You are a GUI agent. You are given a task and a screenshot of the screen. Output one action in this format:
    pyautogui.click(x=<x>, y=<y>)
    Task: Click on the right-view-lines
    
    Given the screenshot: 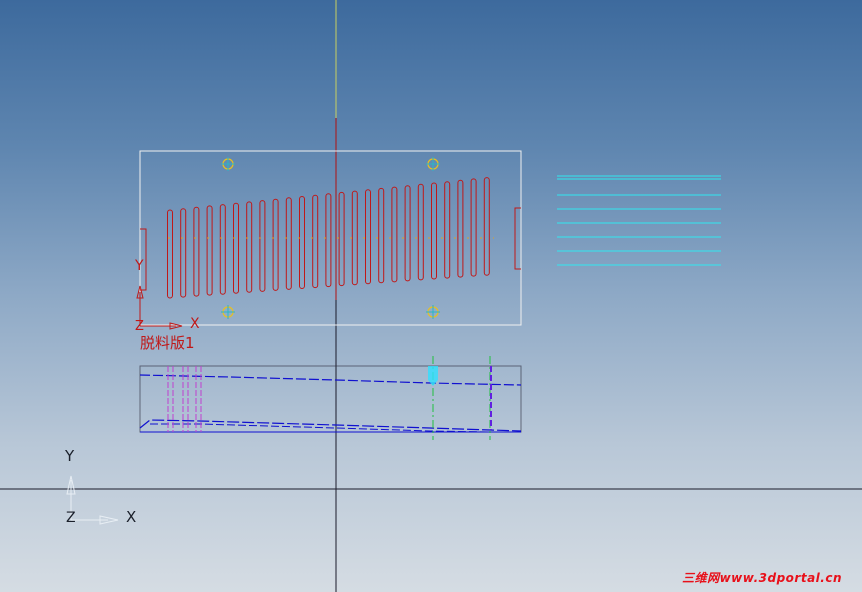 What is the action you would take?
    pyautogui.click(x=639, y=220)
    